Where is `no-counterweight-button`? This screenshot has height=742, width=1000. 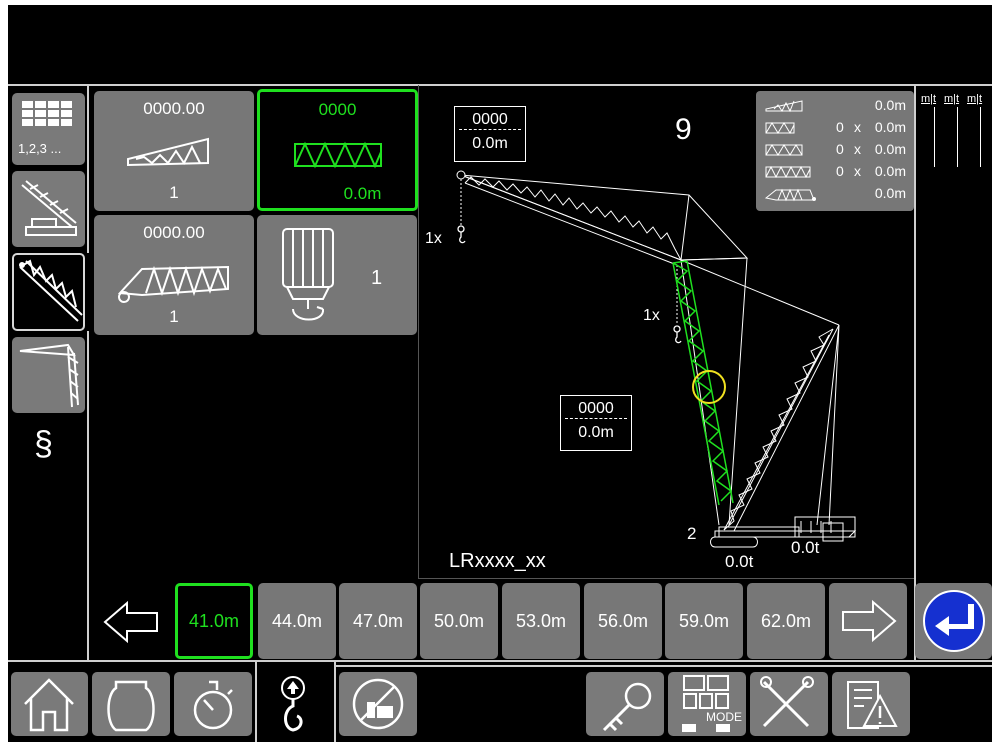
no-counterweight-button is located at coordinates (378, 704).